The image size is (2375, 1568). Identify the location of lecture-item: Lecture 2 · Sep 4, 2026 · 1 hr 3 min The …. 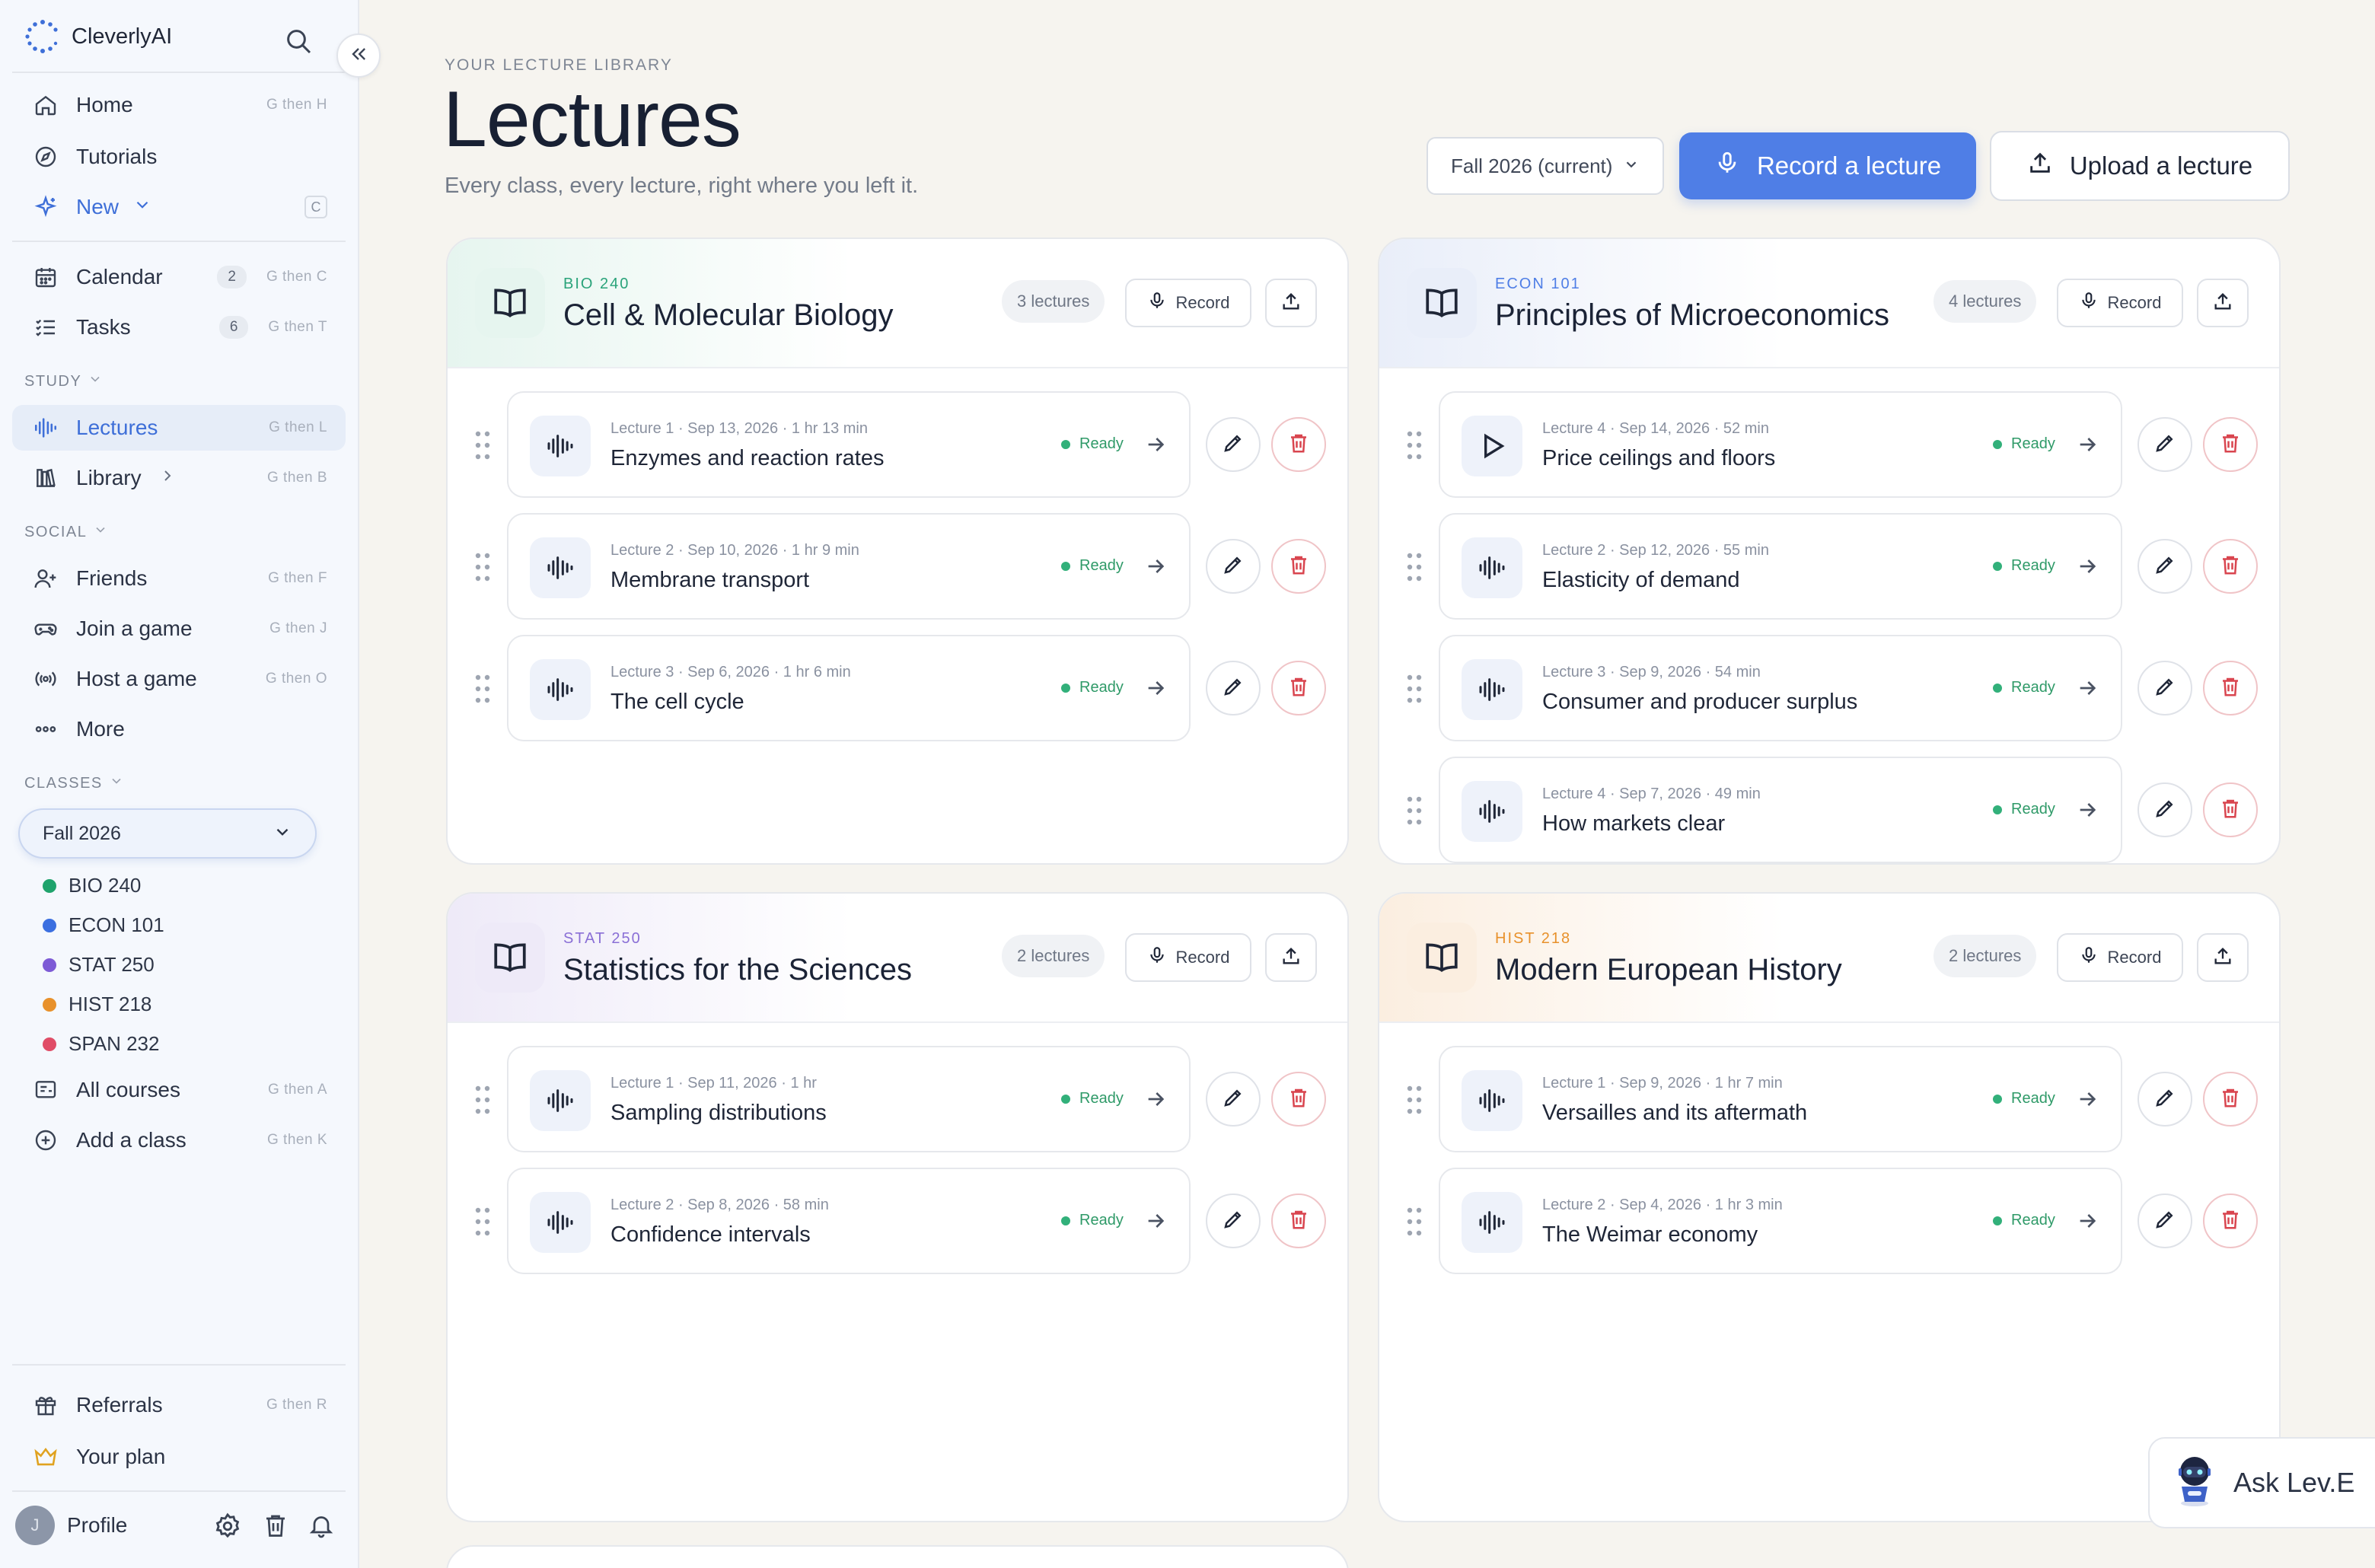
(1780, 1221).